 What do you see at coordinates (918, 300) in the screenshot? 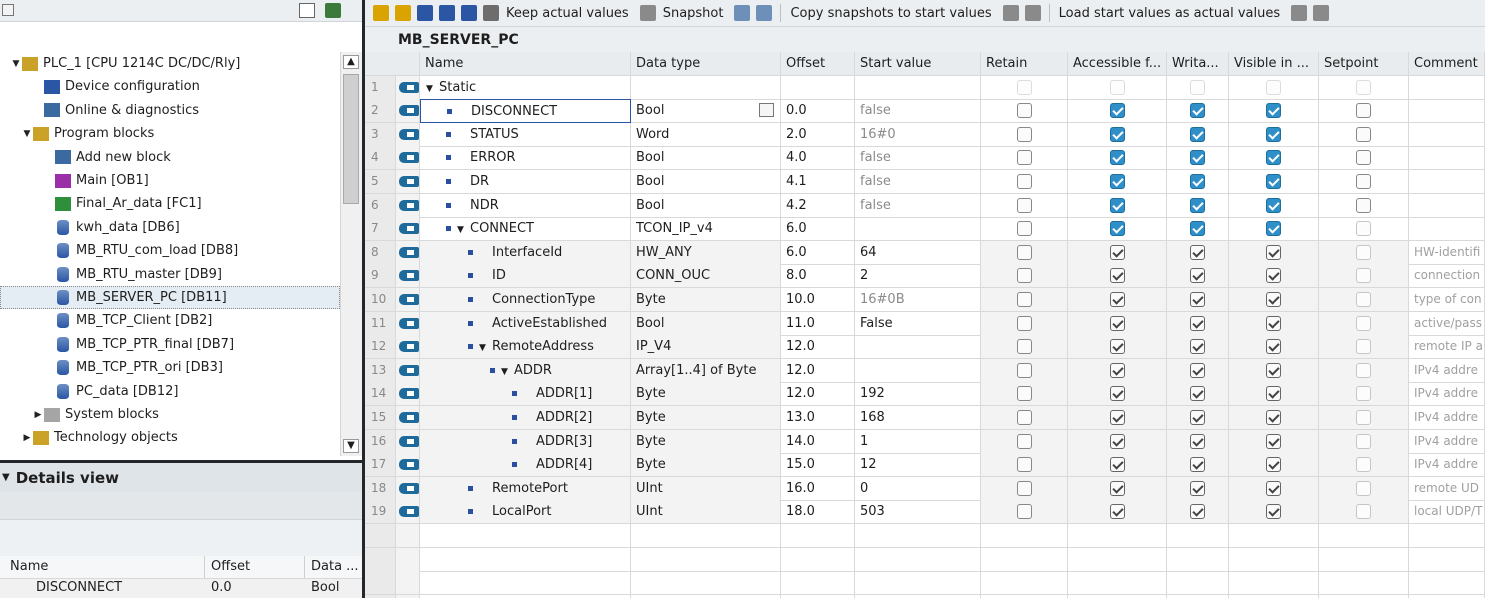
I see `cell-start-value: 16#0B` at bounding box center [918, 300].